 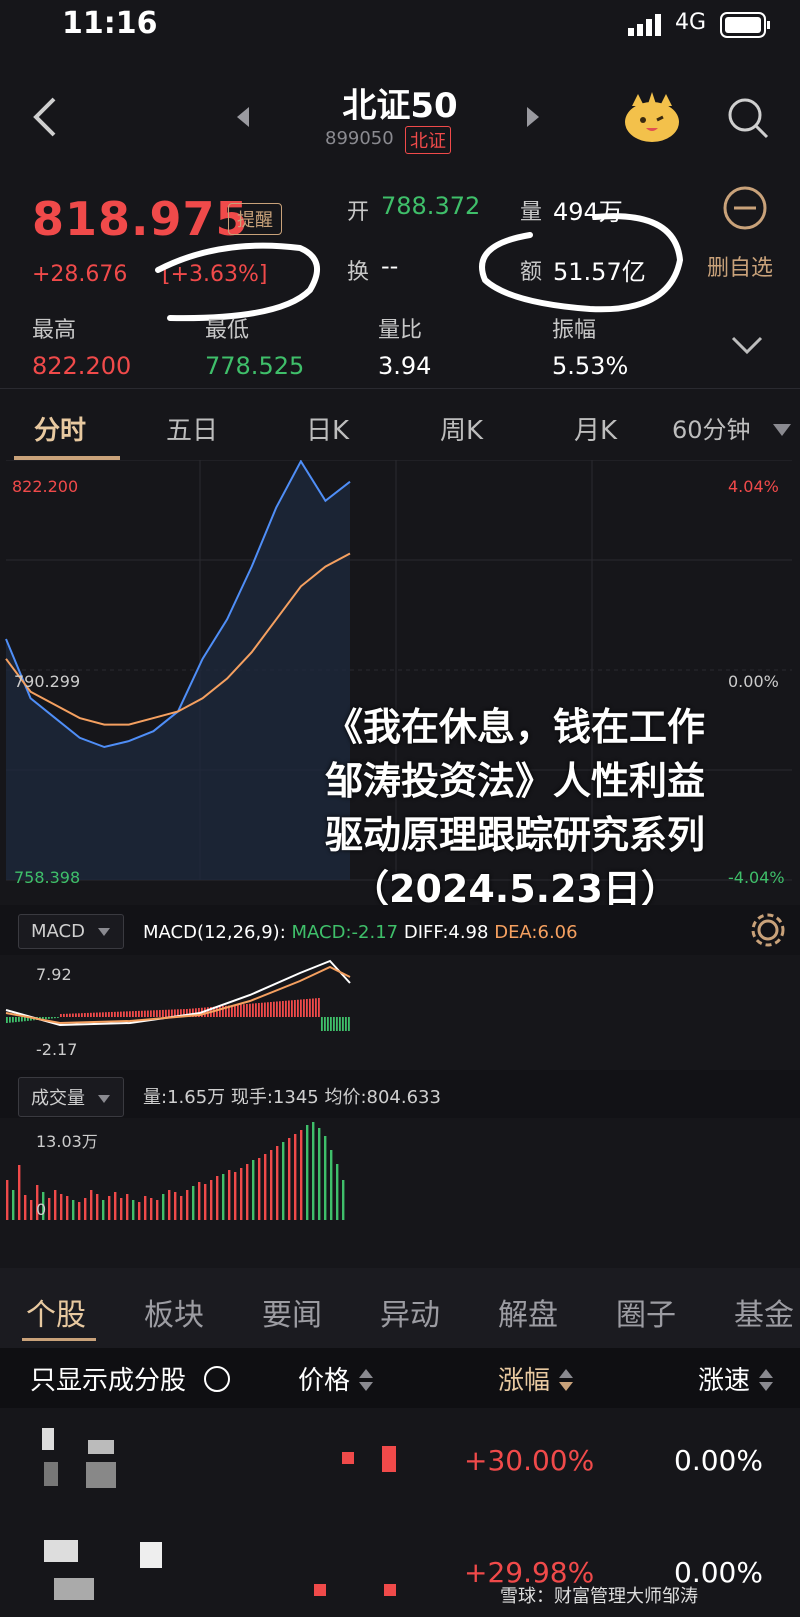 I want to click on open-value: 788.372, so click(x=431, y=206).